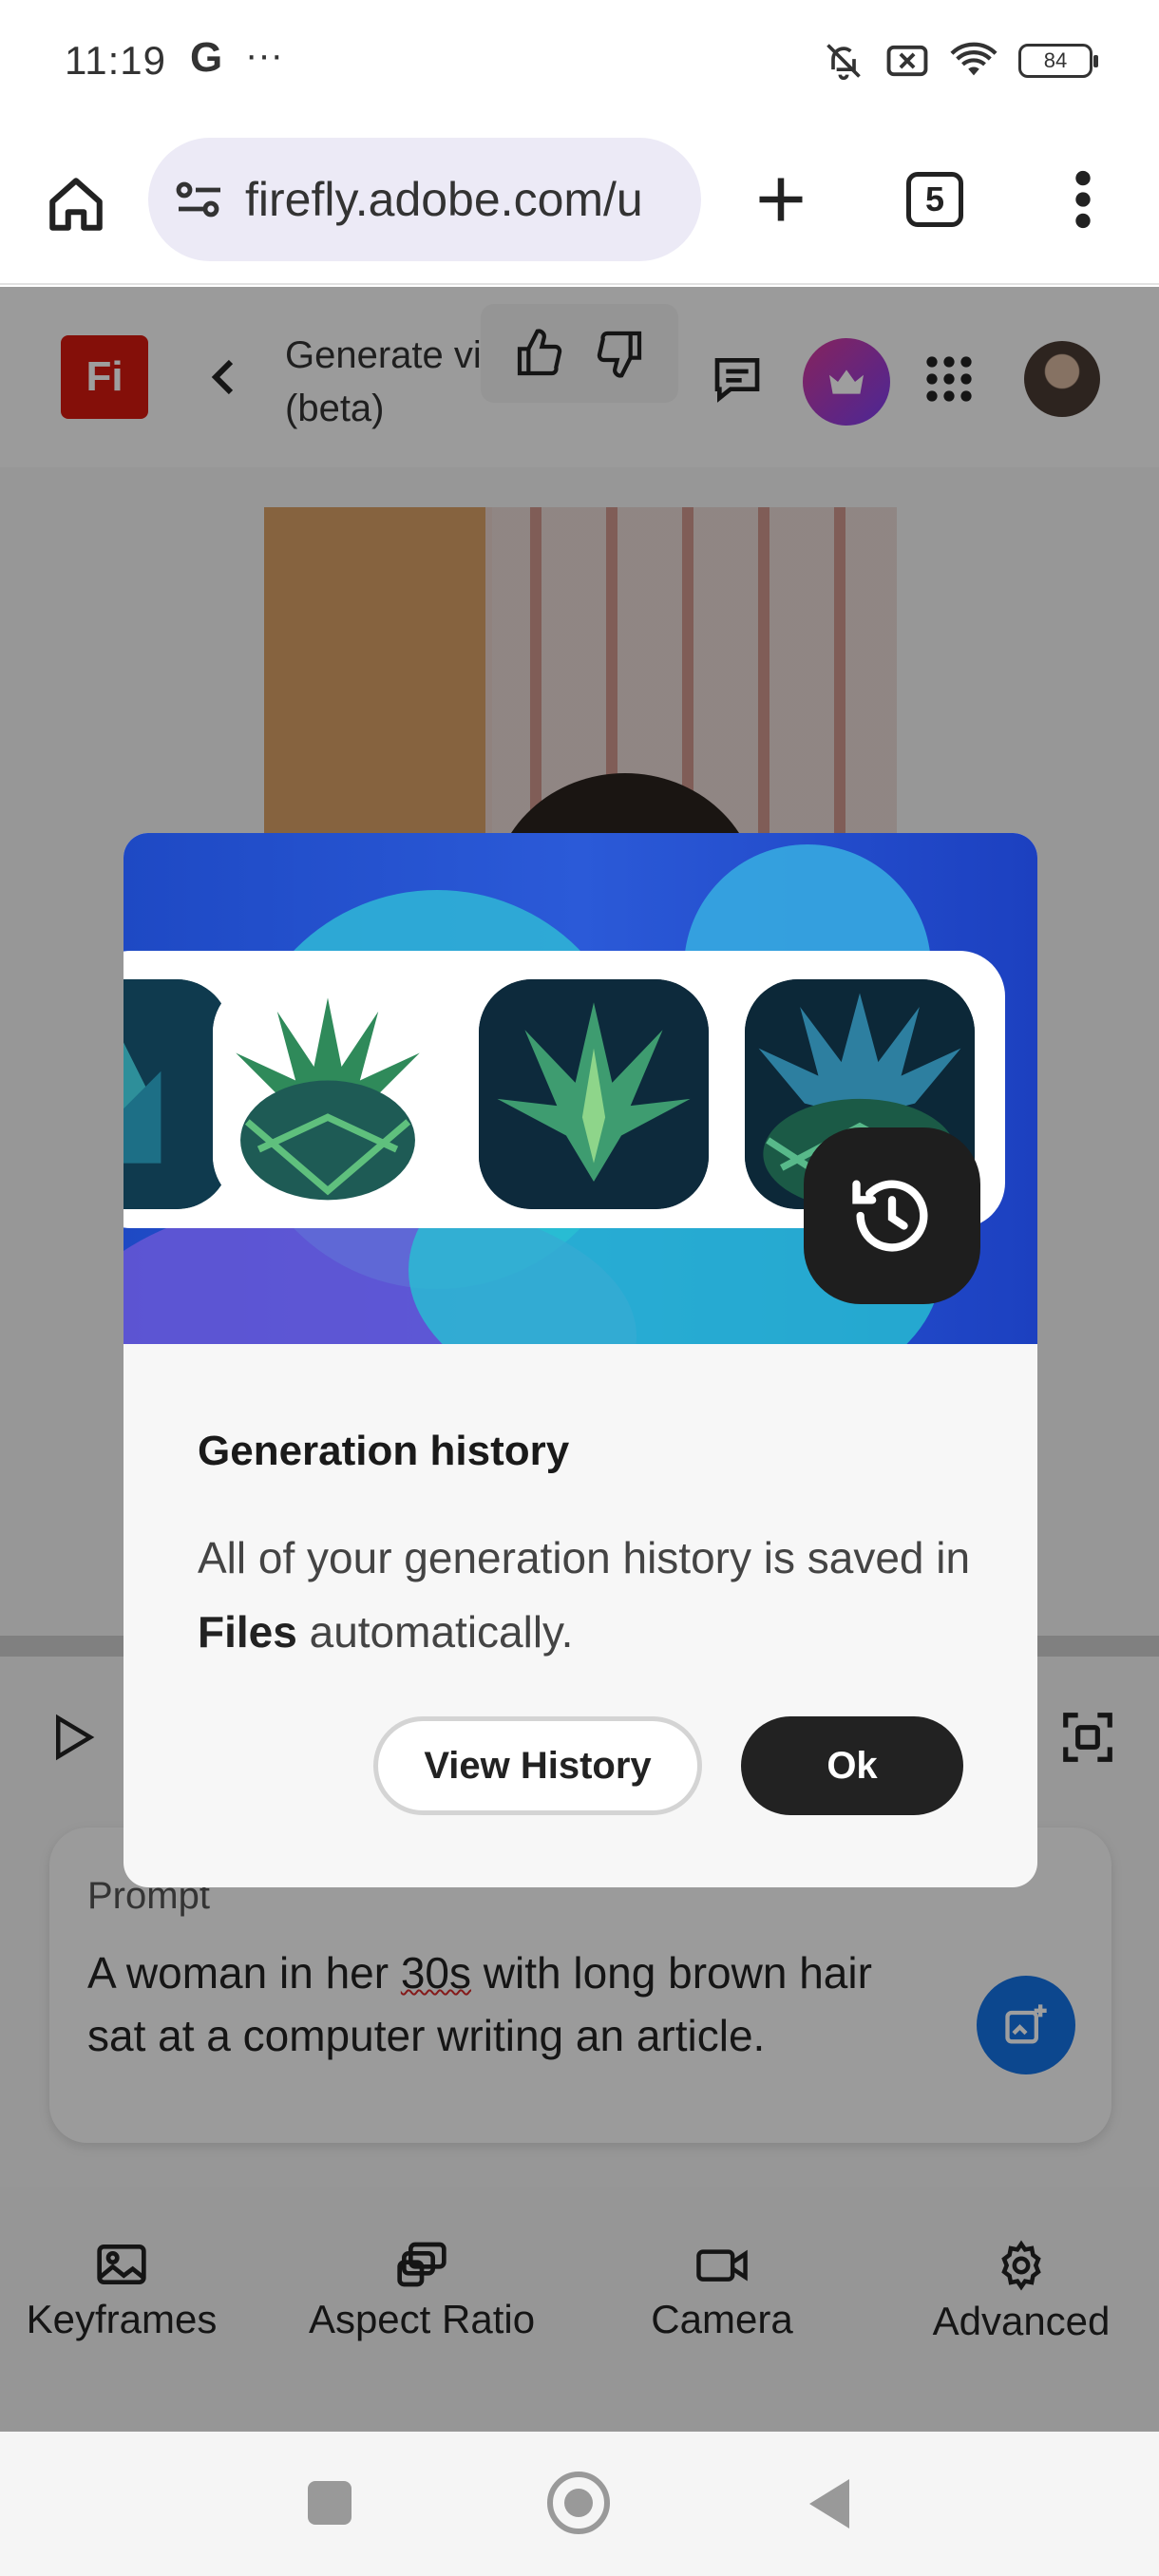  I want to click on home-button, so click(76, 204).